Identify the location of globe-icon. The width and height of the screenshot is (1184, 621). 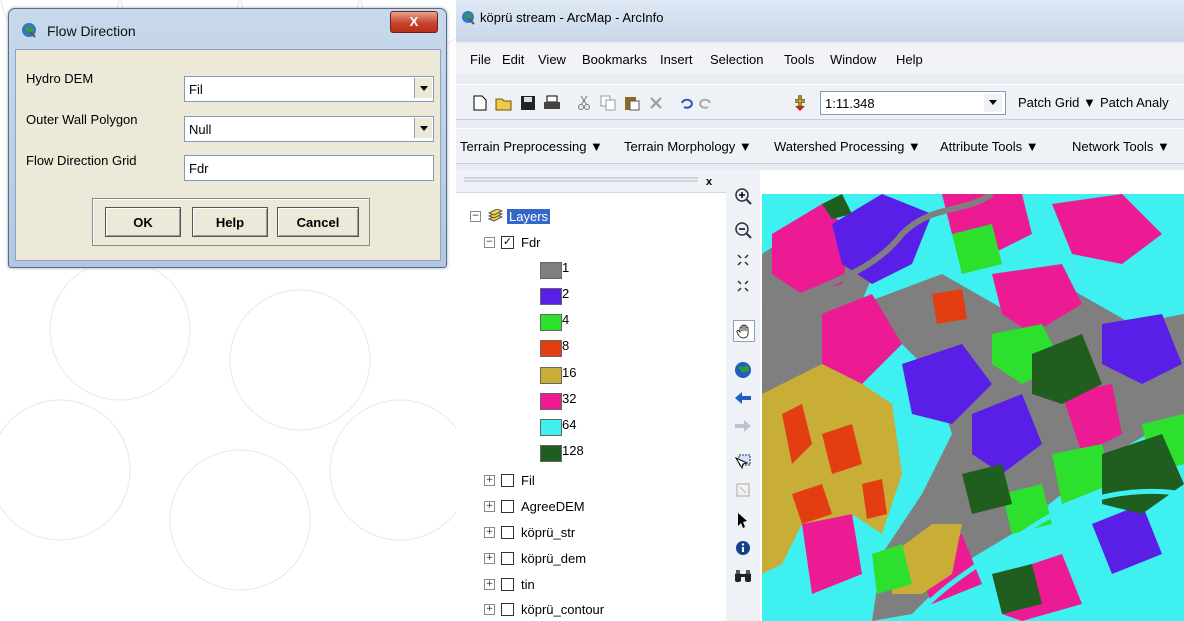
(468, 18).